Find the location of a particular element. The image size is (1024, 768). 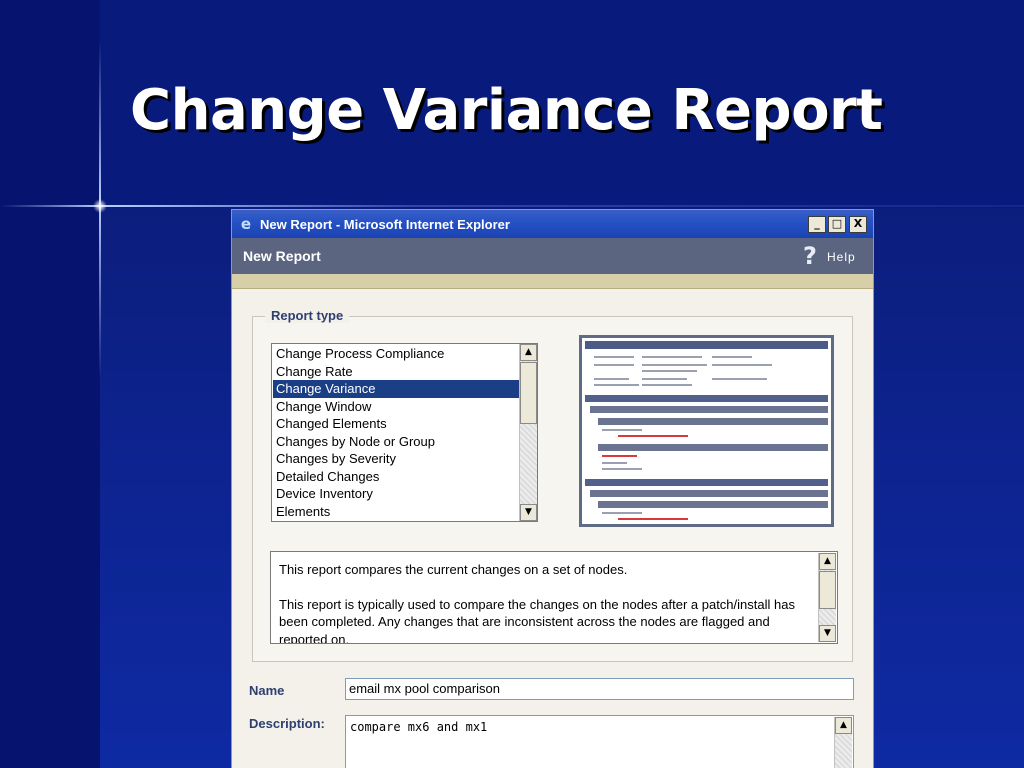

report-header-bar: New Report ? Help is located at coordinates (552, 256).